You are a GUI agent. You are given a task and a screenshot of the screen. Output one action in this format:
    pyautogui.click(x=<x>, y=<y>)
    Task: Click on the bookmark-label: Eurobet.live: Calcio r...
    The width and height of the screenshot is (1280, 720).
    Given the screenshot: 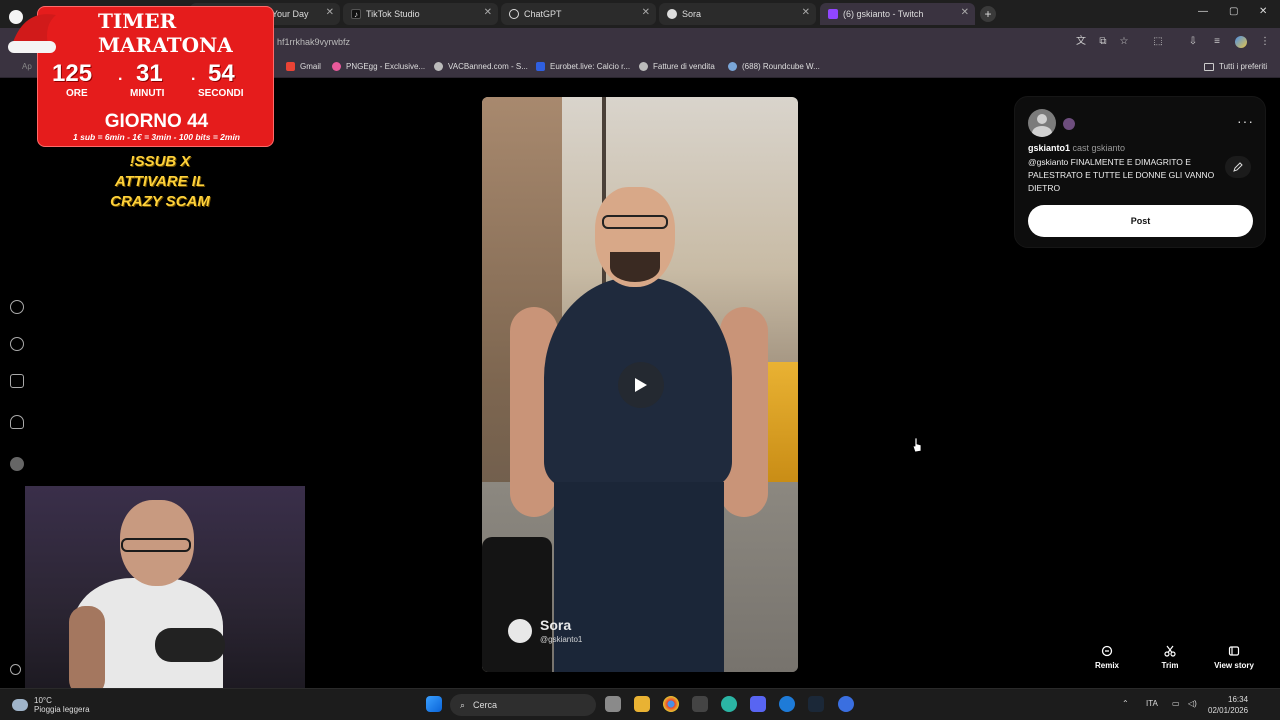 What is the action you would take?
    pyautogui.click(x=590, y=66)
    